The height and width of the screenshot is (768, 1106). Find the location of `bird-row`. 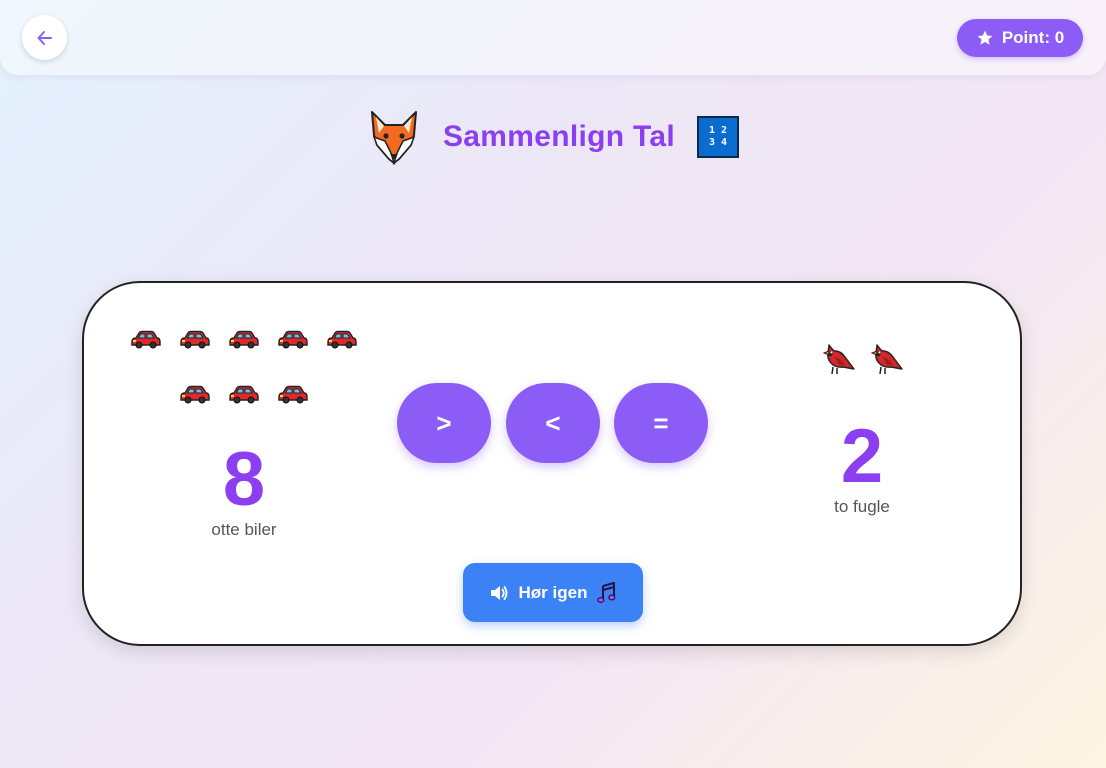

bird-row is located at coordinates (862, 359).